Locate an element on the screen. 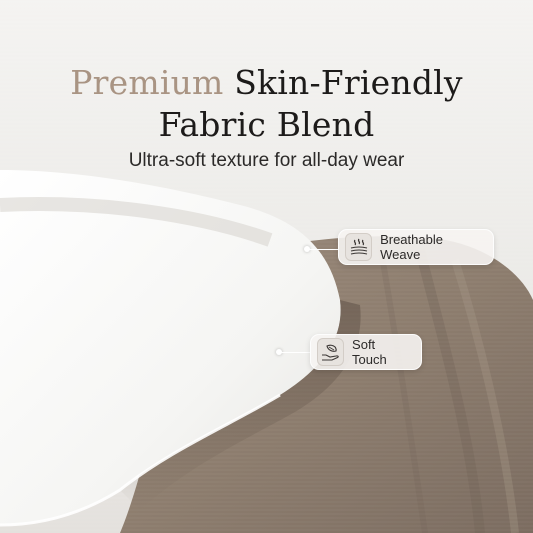 This screenshot has height=533, width=533. feature-label: Breathable Weave is located at coordinates (411, 247).